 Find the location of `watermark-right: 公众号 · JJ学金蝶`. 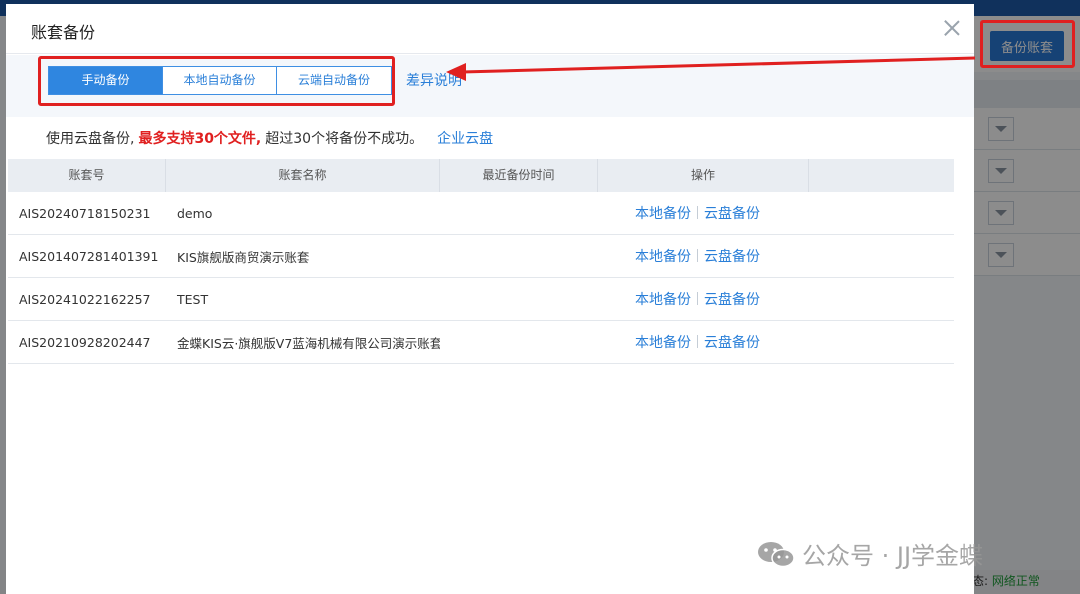

watermark-right: 公众号 · JJ学金蝶 is located at coordinates (869, 553).